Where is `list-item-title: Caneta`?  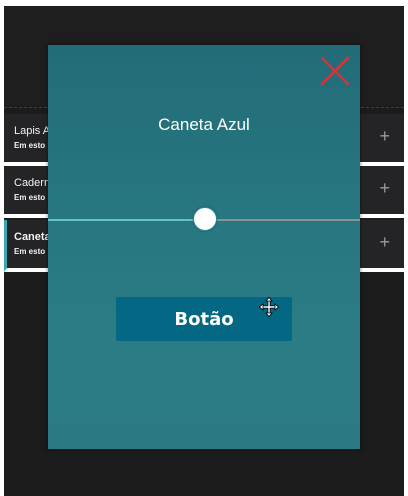 list-item-title: Caneta is located at coordinates (32, 237).